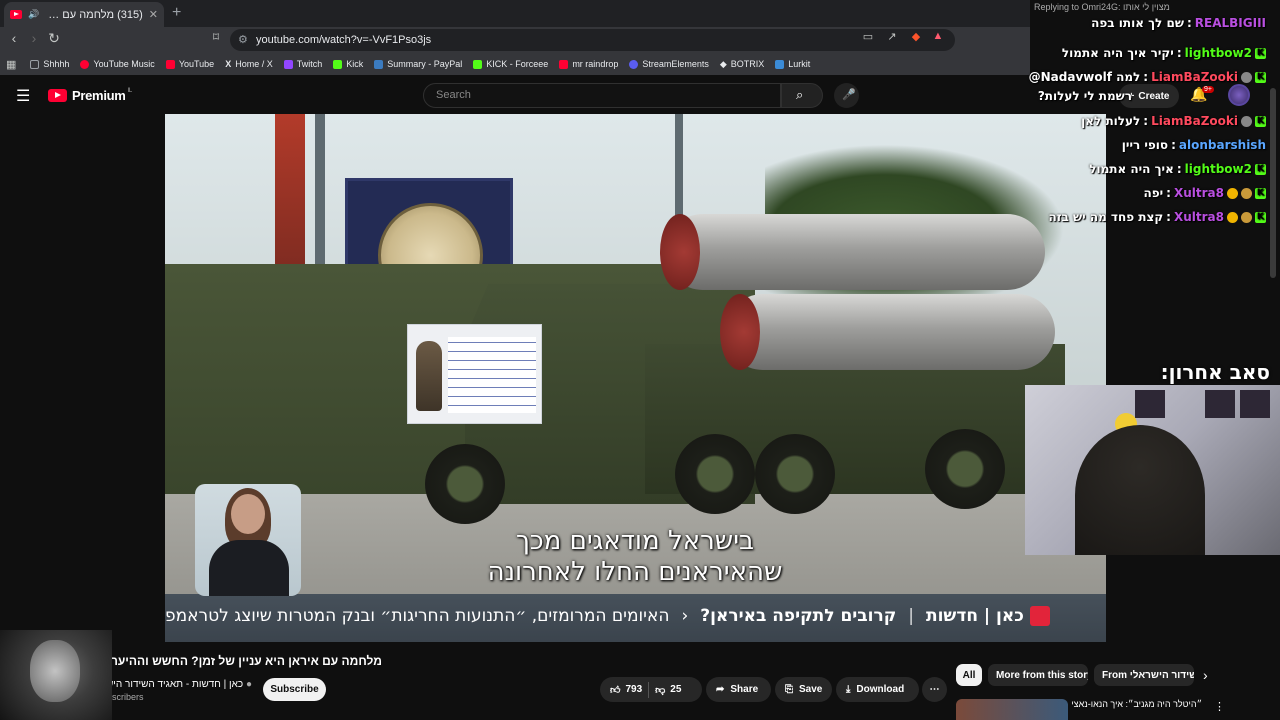 This screenshot has width=1280, height=720. What do you see at coordinates (651, 689) in the screenshot?
I see `like-dislike-segment: 👍︎ 793 👎︎ 25` at bounding box center [651, 689].